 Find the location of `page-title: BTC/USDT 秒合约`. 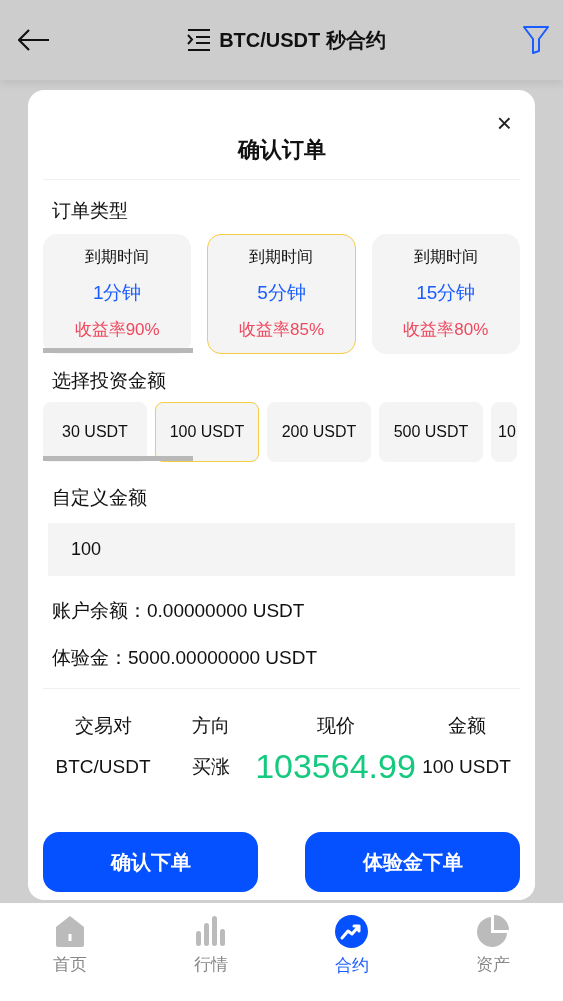

page-title: BTC/USDT 秒合约 is located at coordinates (302, 40).